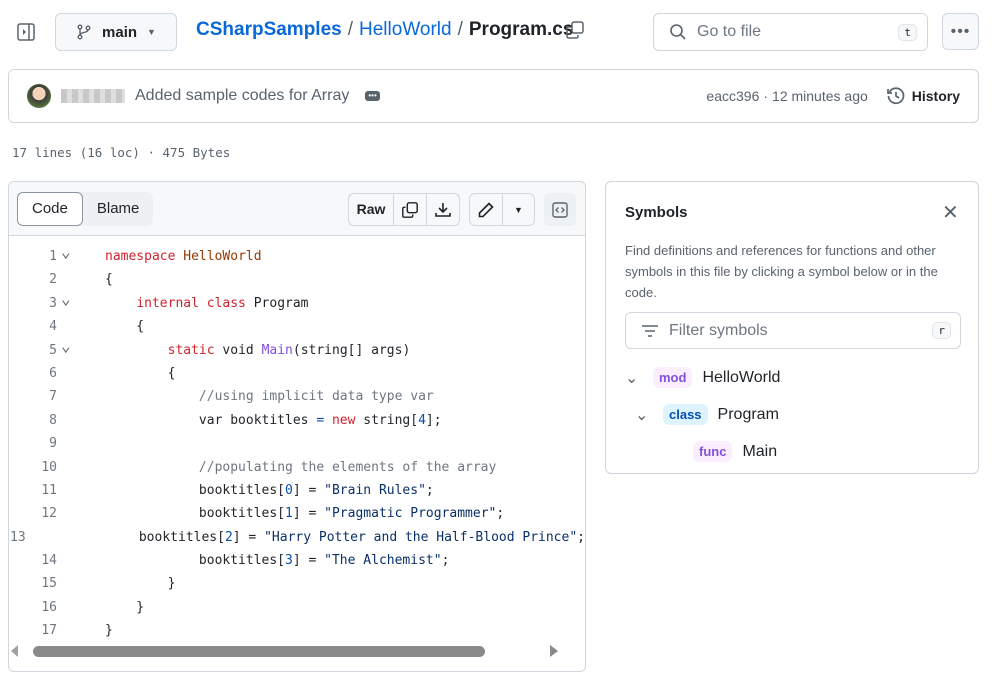 The width and height of the screenshot is (997, 698). What do you see at coordinates (269, 30) in the screenshot?
I see `breadcrumb-repo-link: CSharpSamples` at bounding box center [269, 30].